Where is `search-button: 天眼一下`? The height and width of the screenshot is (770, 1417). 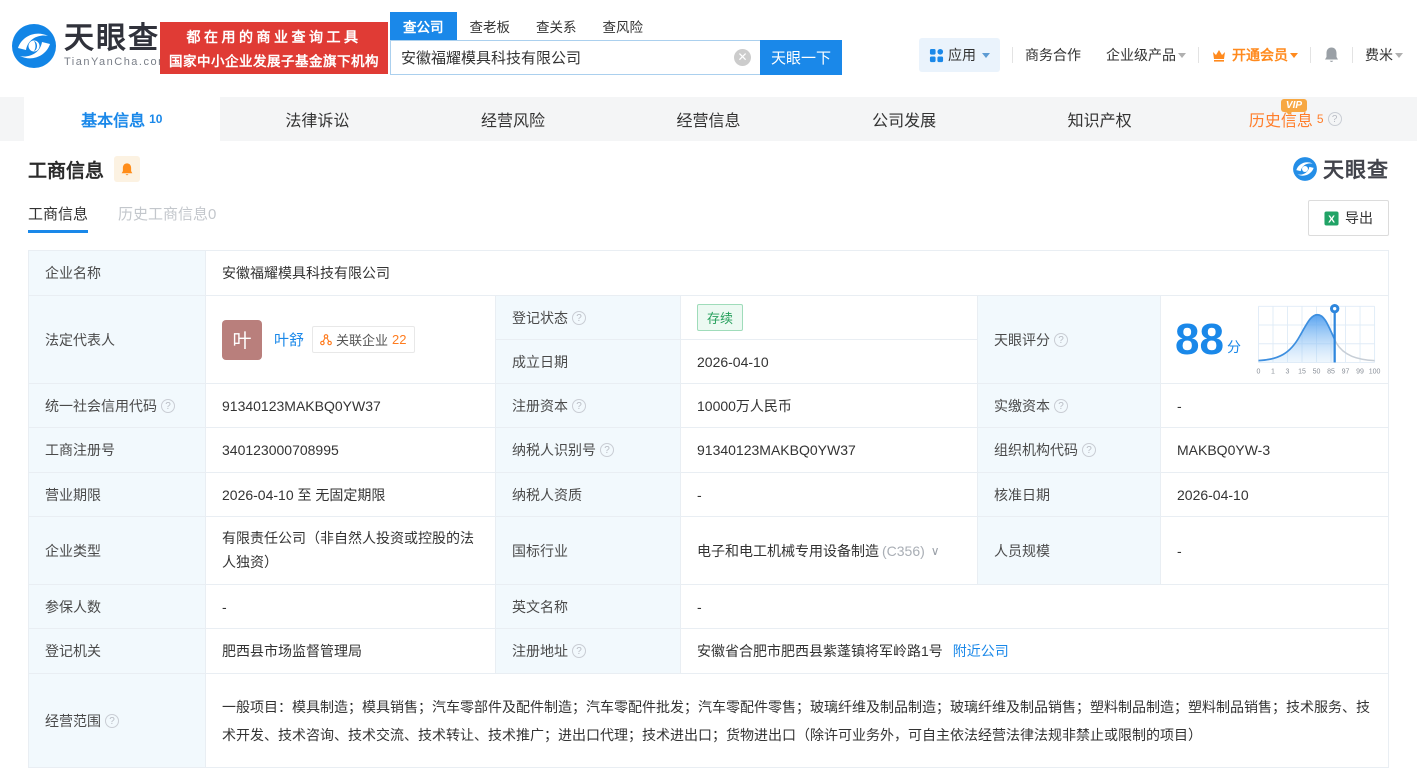
search-button: 天眼一下 is located at coordinates (801, 57).